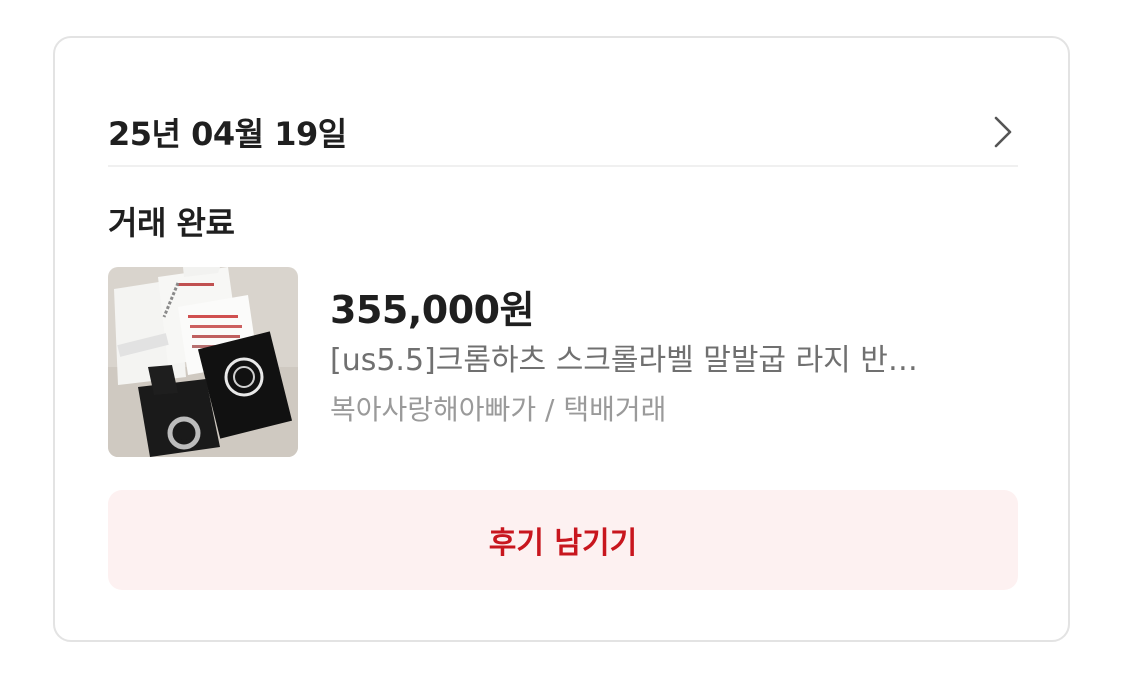 This screenshot has width=1125, height=682. I want to click on product-price: 355,000원, so click(432, 310).